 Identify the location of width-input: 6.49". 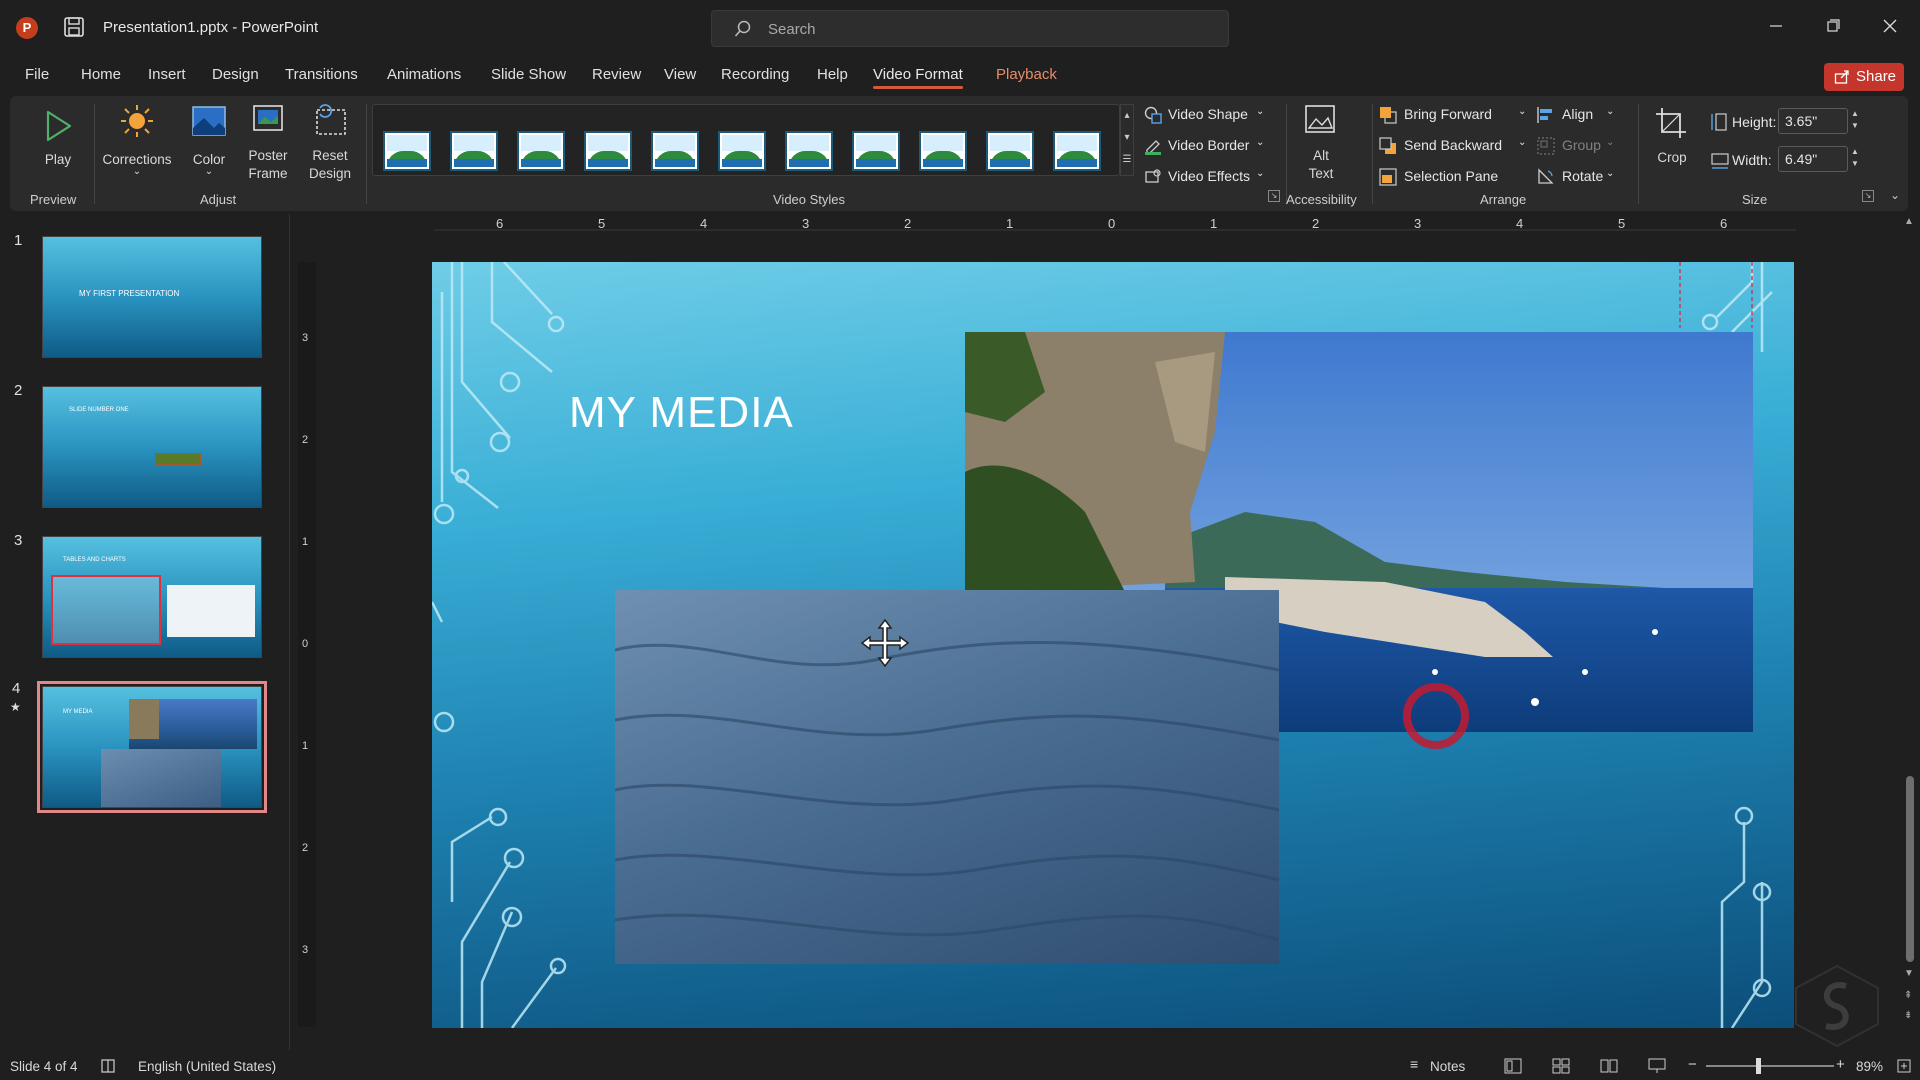
(1813, 159).